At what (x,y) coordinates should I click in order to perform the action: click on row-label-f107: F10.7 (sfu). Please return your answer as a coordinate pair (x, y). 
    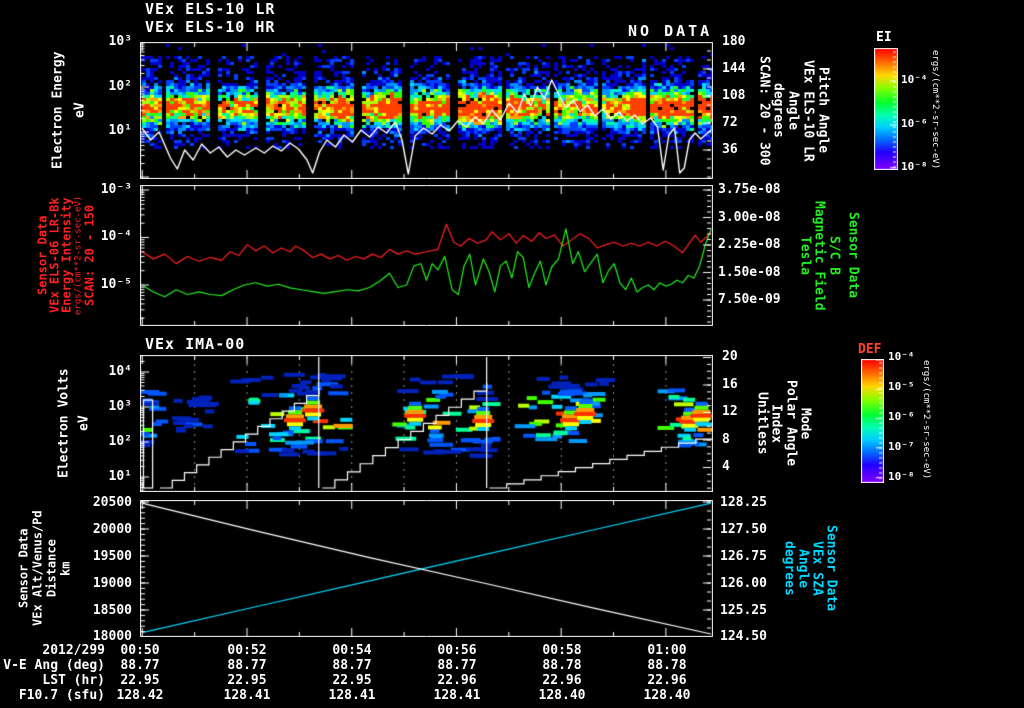
    Looking at the image, I should click on (61, 695).